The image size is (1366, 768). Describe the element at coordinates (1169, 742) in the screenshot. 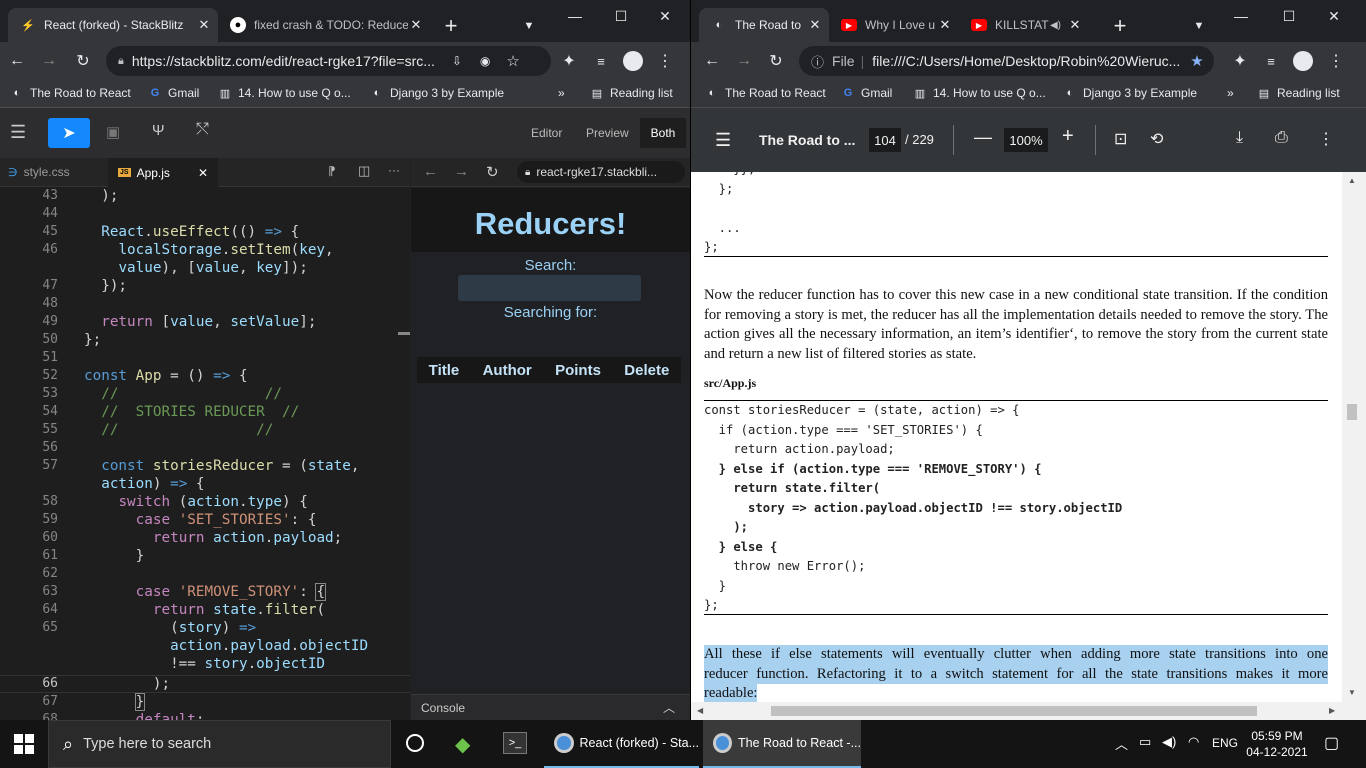

I see `volume-icon: ◀)` at that location.